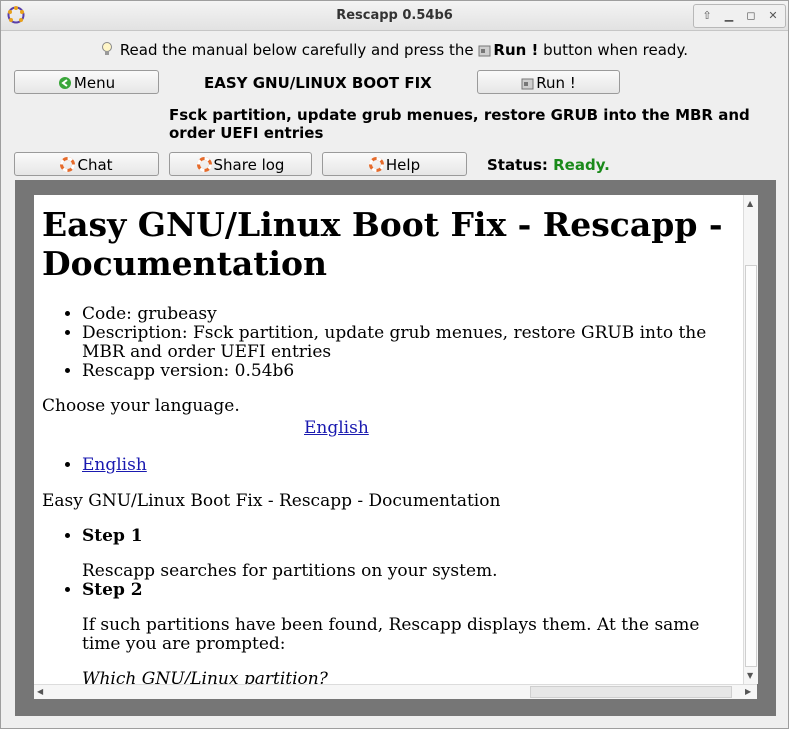 The width and height of the screenshot is (789, 729). I want to click on status-value: Ready., so click(581, 165).